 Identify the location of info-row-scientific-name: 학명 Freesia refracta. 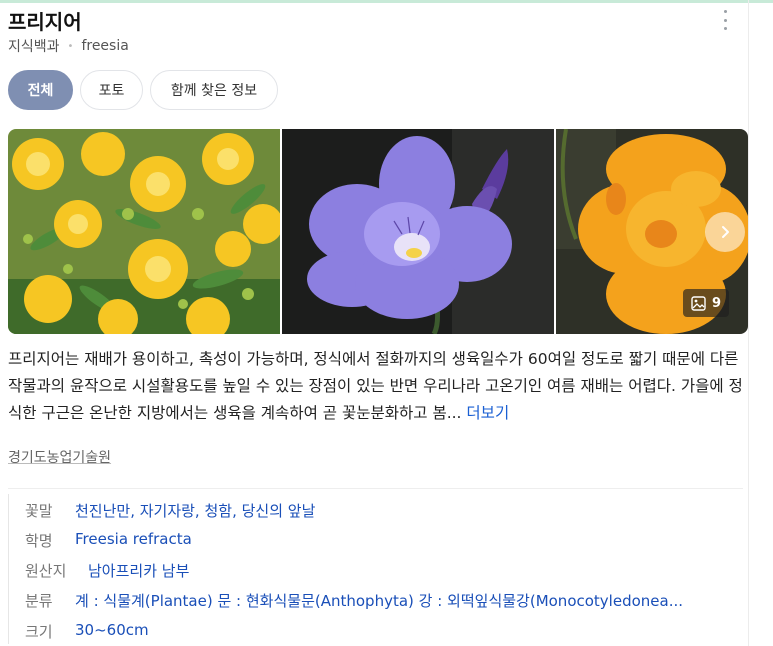
(108, 540).